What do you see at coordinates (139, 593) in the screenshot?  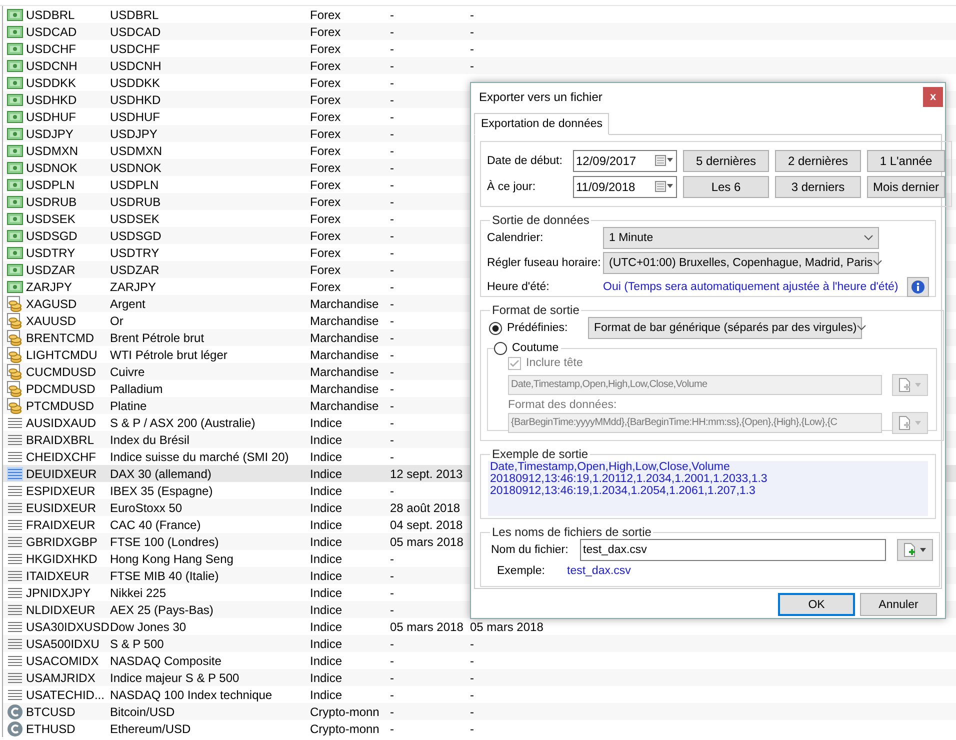 I see `table-cell-text: Nikkei 225` at bounding box center [139, 593].